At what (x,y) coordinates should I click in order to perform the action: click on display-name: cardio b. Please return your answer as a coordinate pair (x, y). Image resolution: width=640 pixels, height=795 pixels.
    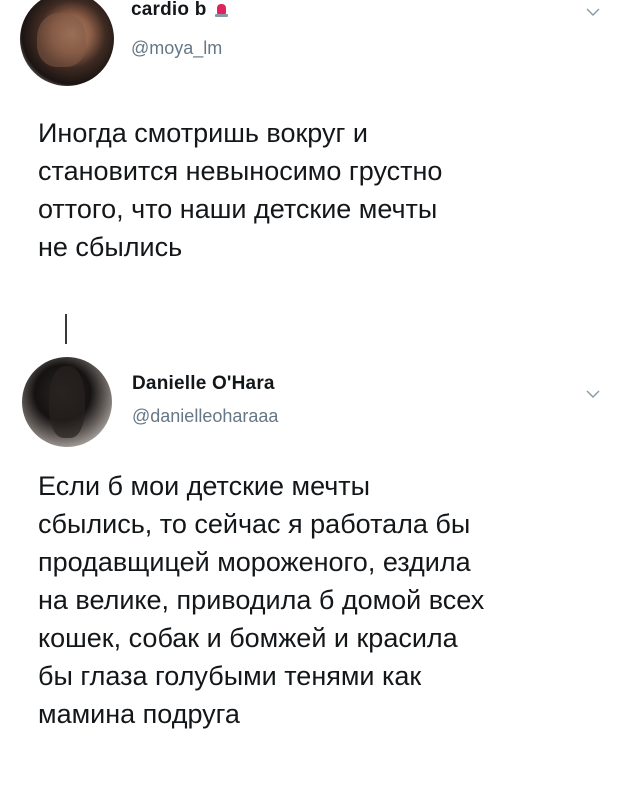
    Looking at the image, I should click on (169, 10).